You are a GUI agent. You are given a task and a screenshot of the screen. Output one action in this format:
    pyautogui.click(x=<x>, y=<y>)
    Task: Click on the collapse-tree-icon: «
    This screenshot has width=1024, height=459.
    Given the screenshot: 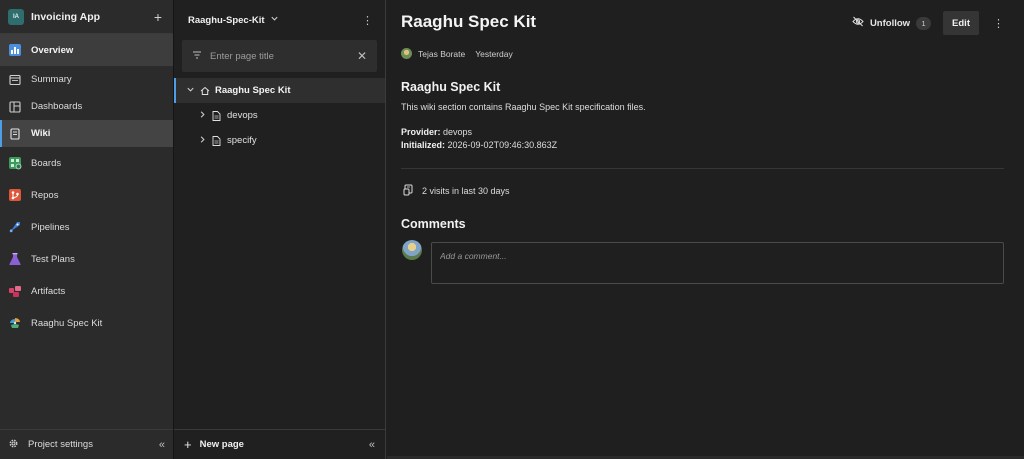 What is the action you would take?
    pyautogui.click(x=372, y=445)
    